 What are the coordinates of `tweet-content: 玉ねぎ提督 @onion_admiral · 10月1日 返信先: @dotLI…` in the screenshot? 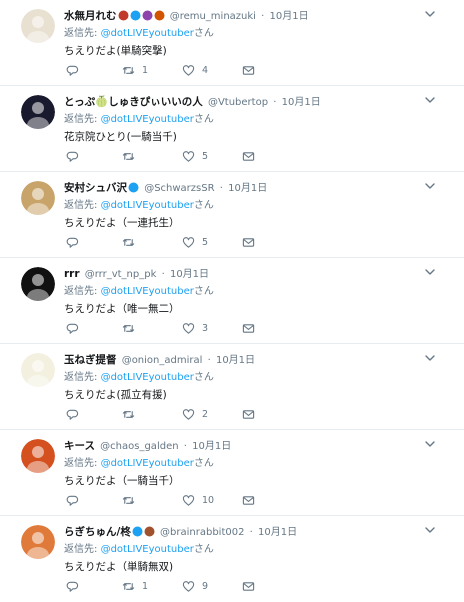 It's located at (244, 377).